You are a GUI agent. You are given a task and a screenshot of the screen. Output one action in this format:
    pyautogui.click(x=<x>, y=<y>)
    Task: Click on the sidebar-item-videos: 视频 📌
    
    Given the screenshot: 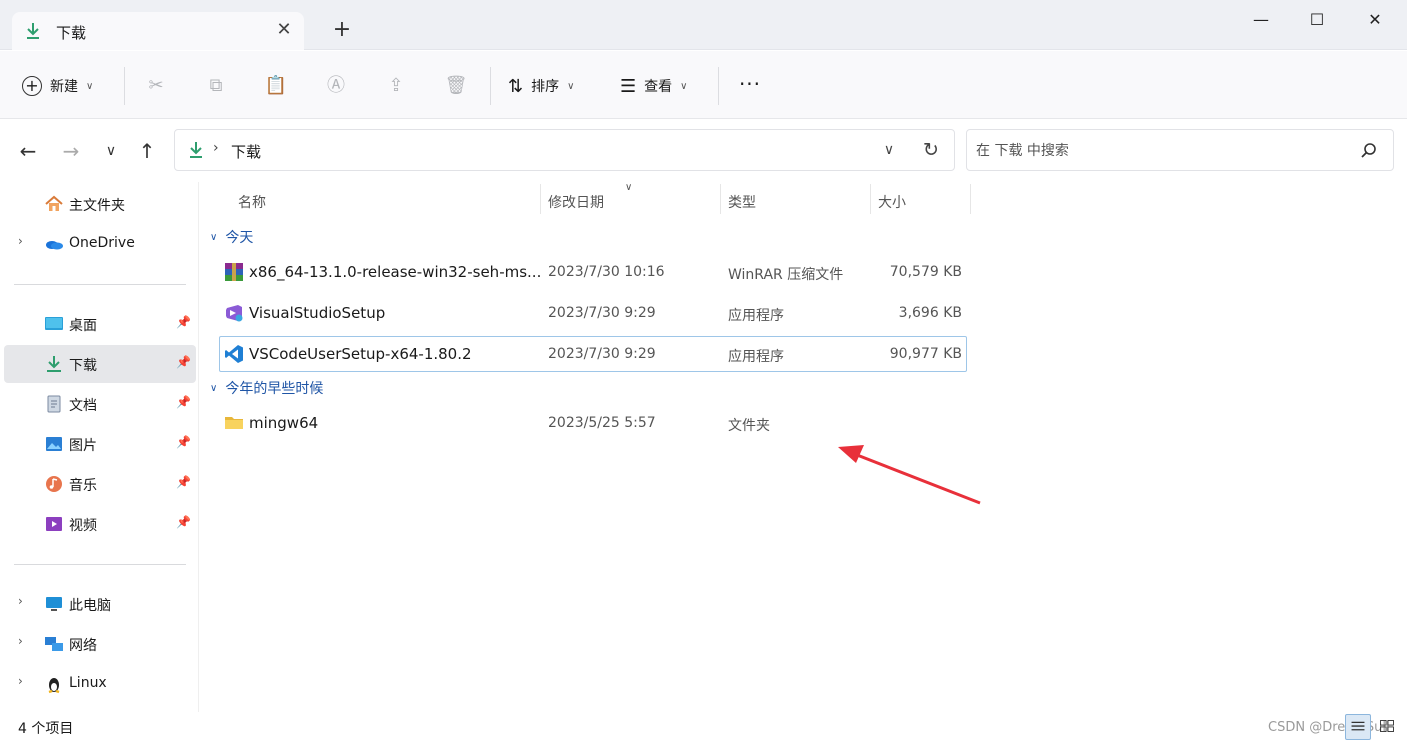 What is the action you would take?
    pyautogui.click(x=100, y=524)
    